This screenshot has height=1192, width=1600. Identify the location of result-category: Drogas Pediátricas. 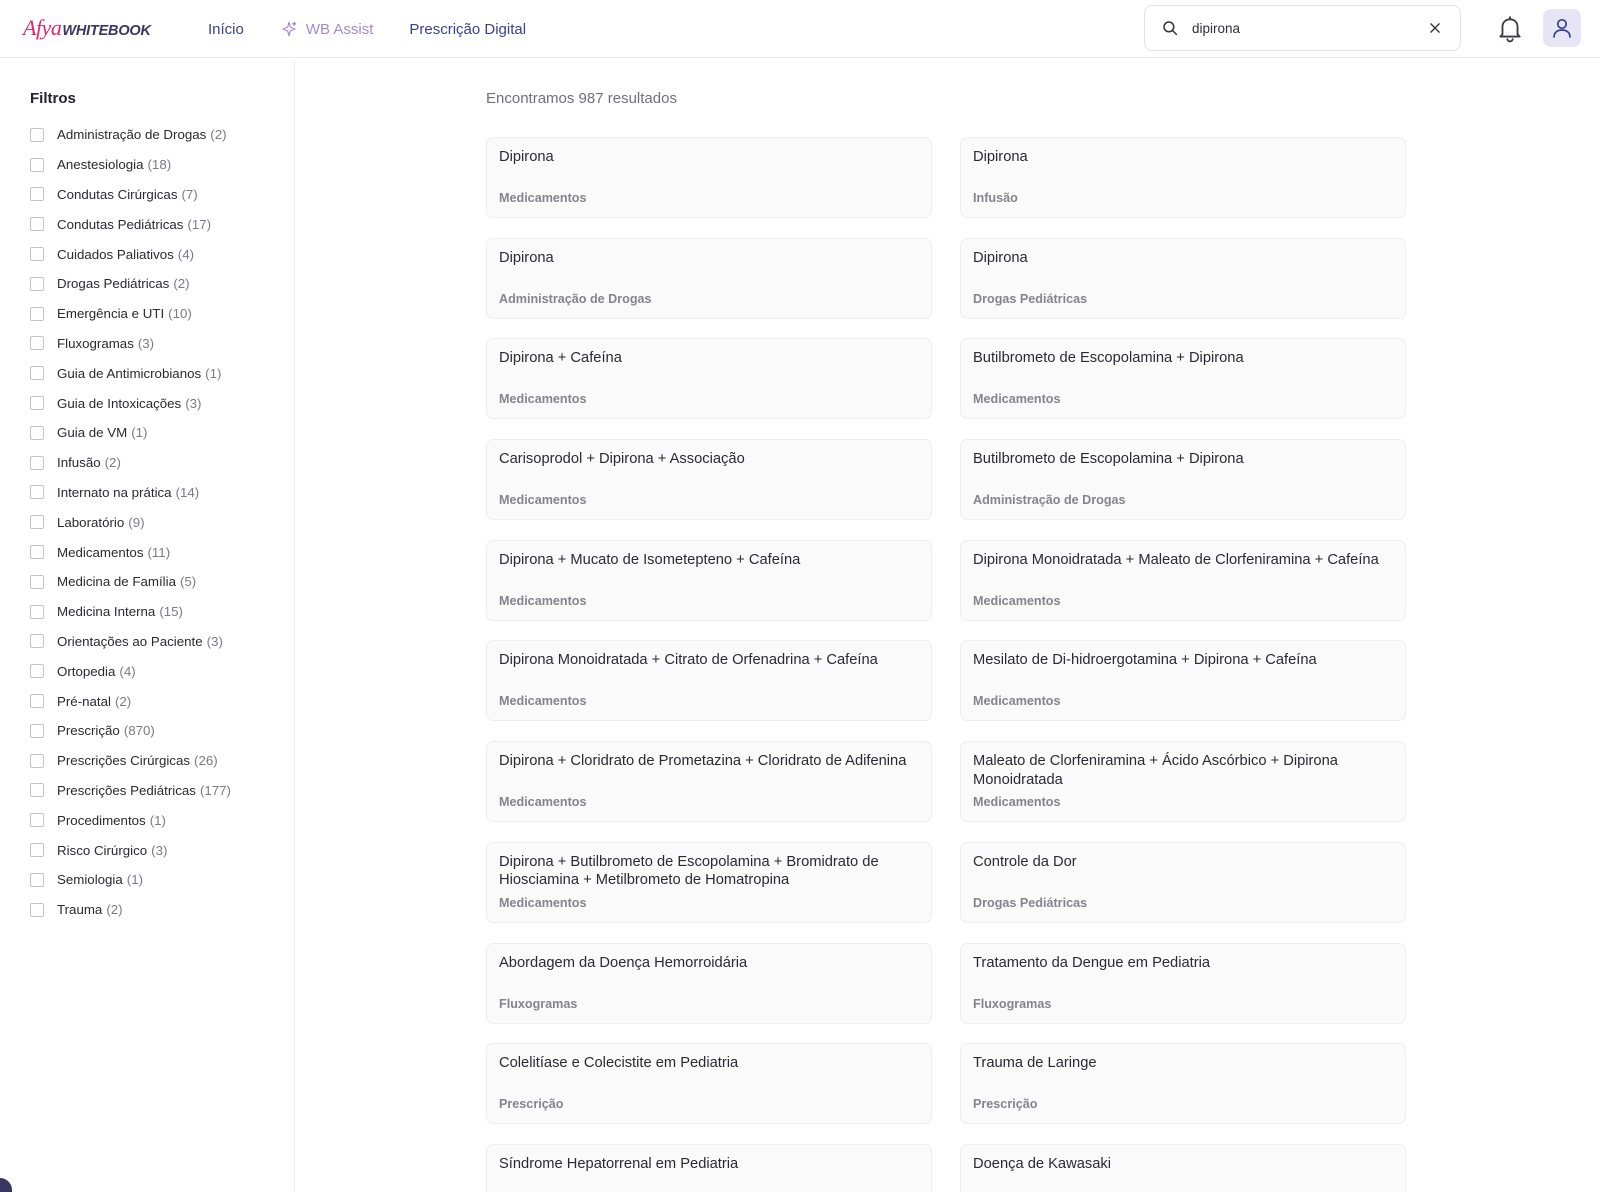
(1030, 298).